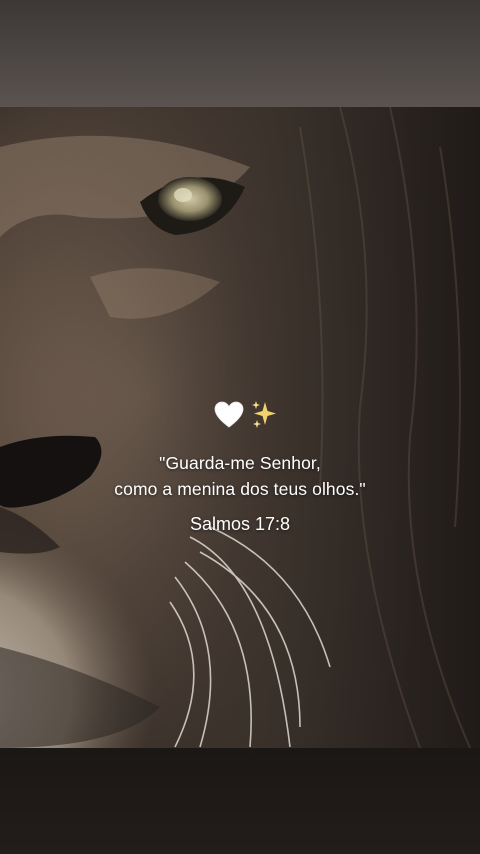 This screenshot has width=480, height=854. What do you see at coordinates (246, 417) in the screenshot?
I see `emoji-row` at bounding box center [246, 417].